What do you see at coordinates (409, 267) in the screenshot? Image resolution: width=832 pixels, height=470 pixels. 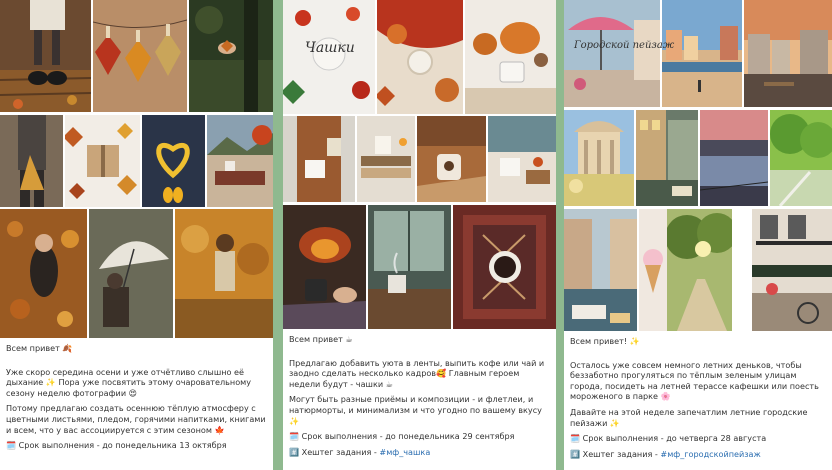 I see `photo-cups-cafe-window` at bounding box center [409, 267].